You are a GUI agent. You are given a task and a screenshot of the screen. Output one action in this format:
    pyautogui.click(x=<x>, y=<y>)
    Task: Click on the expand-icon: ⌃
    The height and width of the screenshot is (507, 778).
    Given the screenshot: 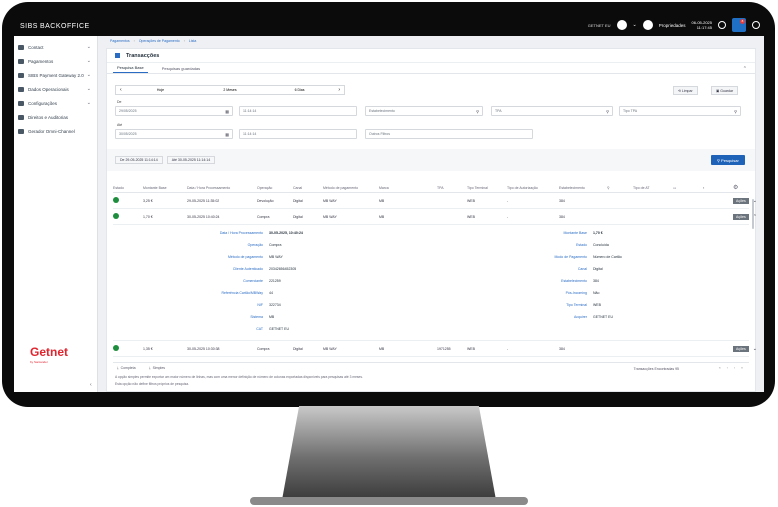 What is the action you would take?
    pyautogui.click(x=745, y=69)
    